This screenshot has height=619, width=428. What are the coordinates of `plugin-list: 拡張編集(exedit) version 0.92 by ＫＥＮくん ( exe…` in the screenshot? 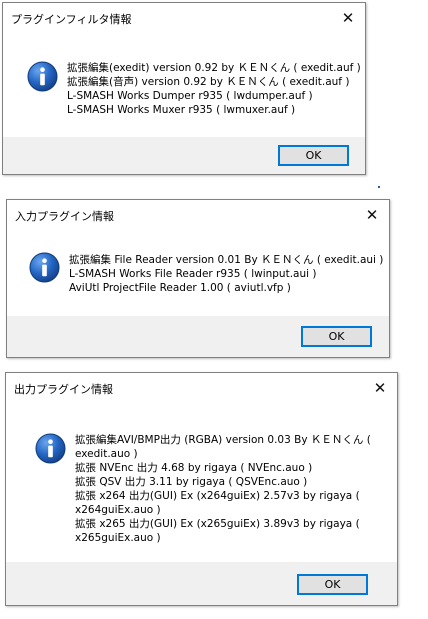 It's located at (214, 89).